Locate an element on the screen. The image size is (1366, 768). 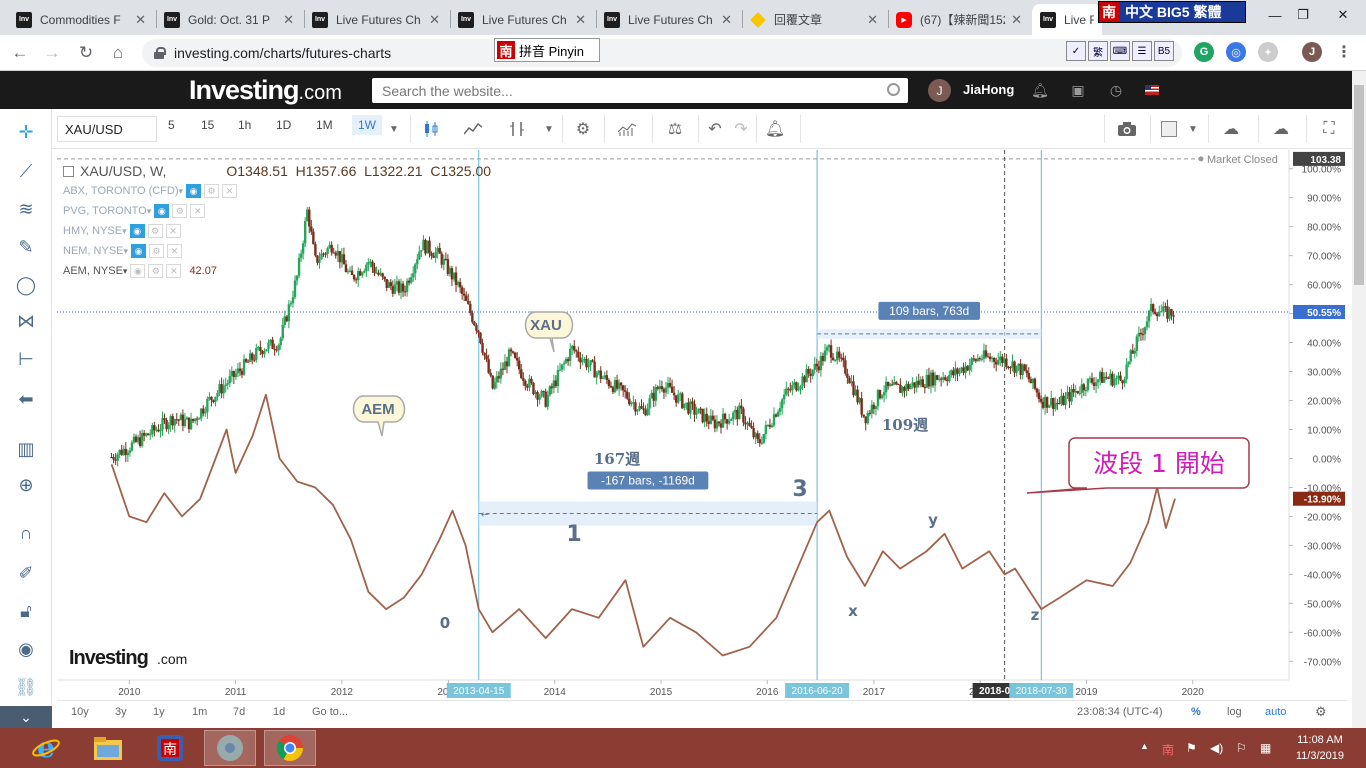
magnet-icon: ∩ is located at coordinates (26, 533).